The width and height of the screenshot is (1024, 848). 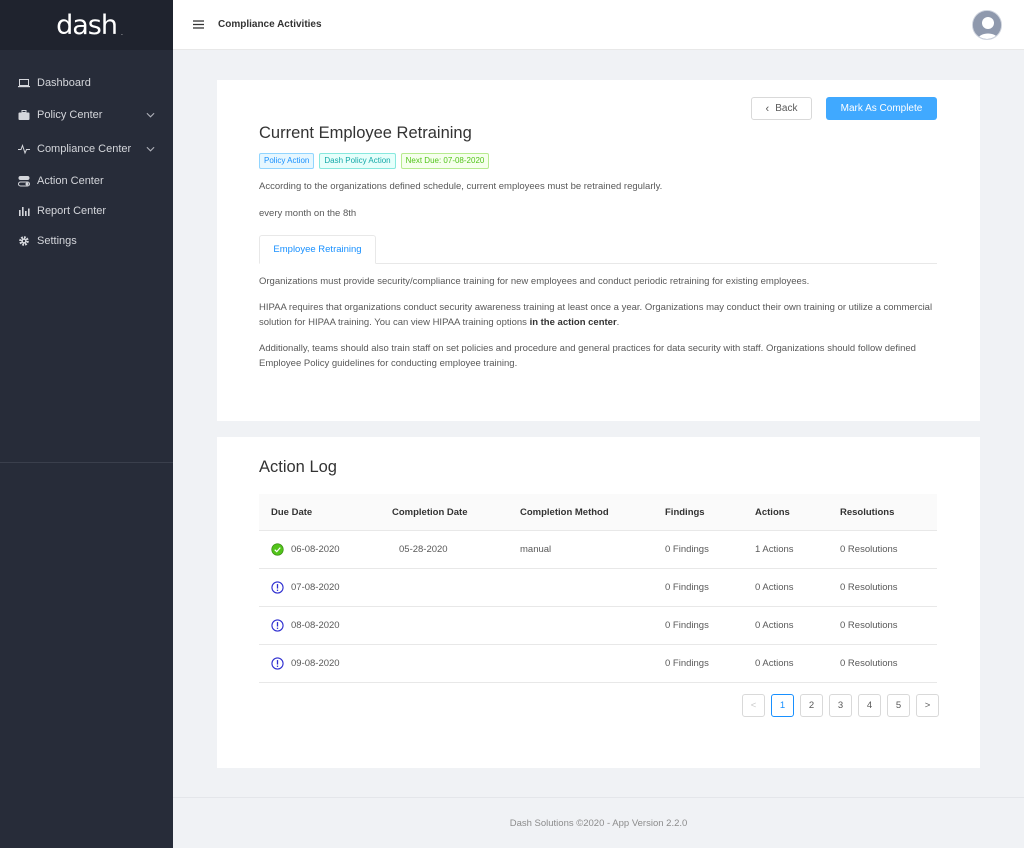 What do you see at coordinates (772, 512) in the screenshot?
I see `column-header-actions: Actions` at bounding box center [772, 512].